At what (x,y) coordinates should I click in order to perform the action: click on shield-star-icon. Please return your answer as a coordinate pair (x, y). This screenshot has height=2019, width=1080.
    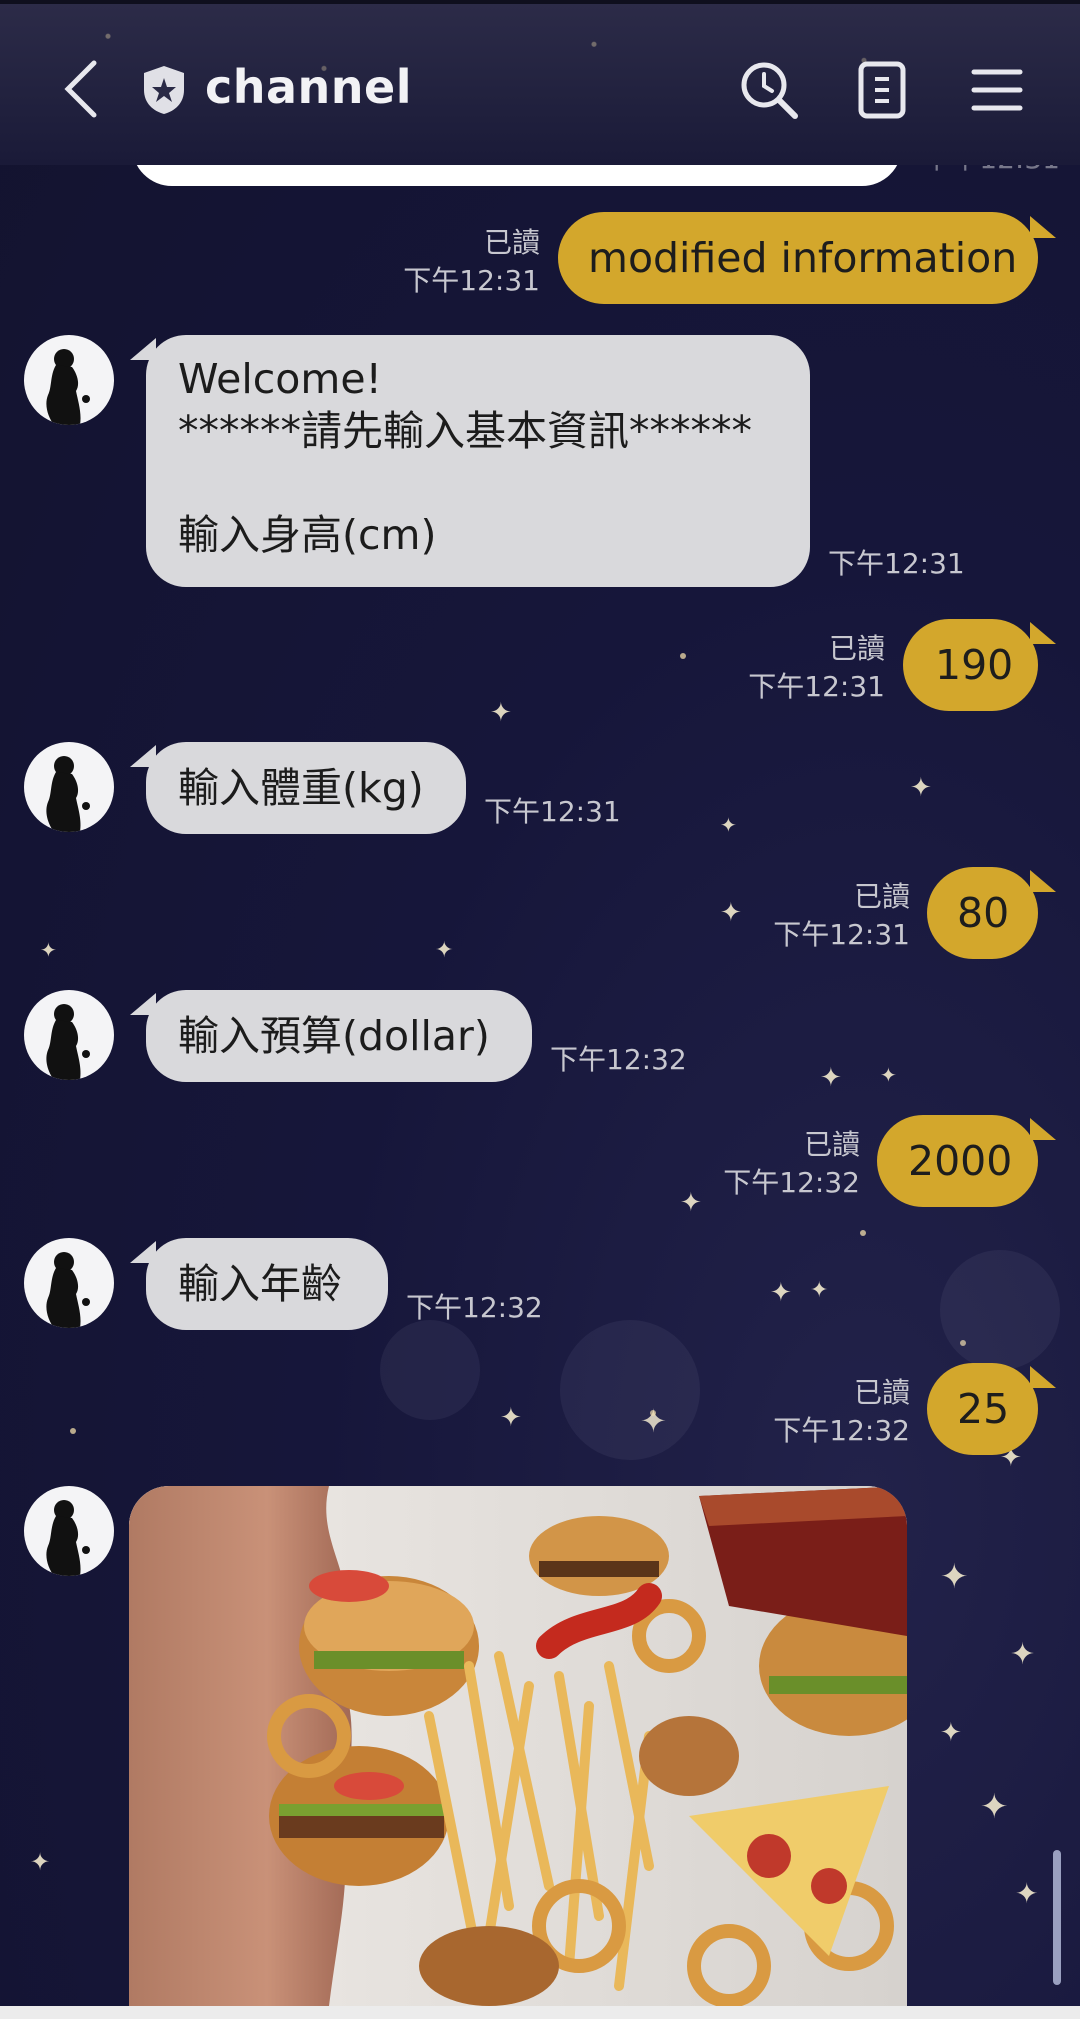
    Looking at the image, I should click on (164, 90).